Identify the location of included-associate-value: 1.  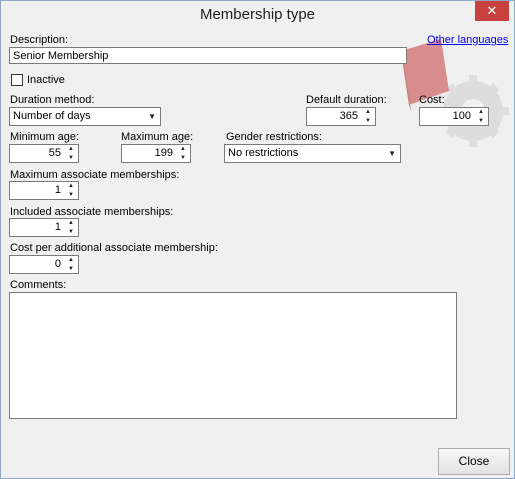
(57, 227).